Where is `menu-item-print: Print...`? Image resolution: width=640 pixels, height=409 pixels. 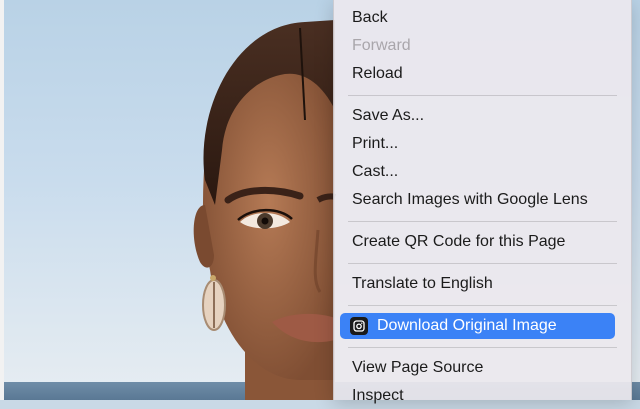
menu-item-print: Print... is located at coordinates (477, 144).